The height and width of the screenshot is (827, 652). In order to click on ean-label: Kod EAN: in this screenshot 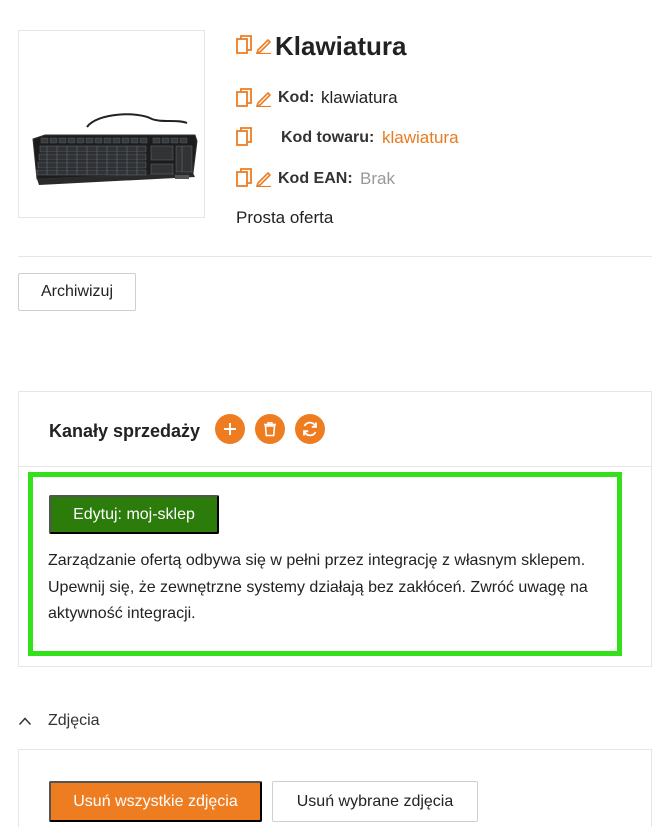, I will do `click(315, 178)`.